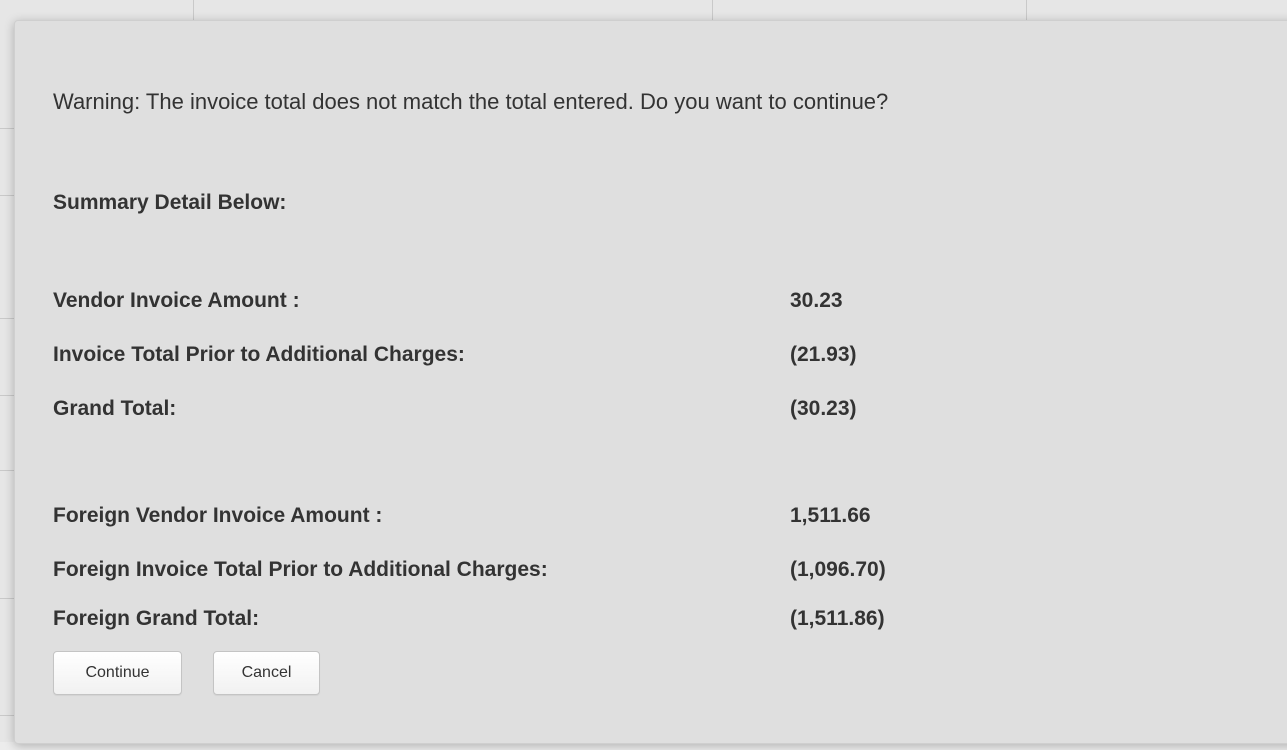 Image resolution: width=1287 pixels, height=750 pixels. I want to click on continue-button: Continue, so click(117, 673).